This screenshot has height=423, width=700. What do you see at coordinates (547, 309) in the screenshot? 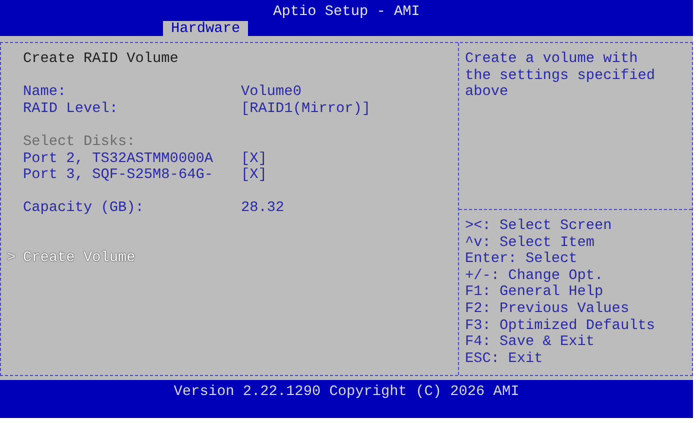
I see `key-hint: F2: Previous Values` at bounding box center [547, 309].